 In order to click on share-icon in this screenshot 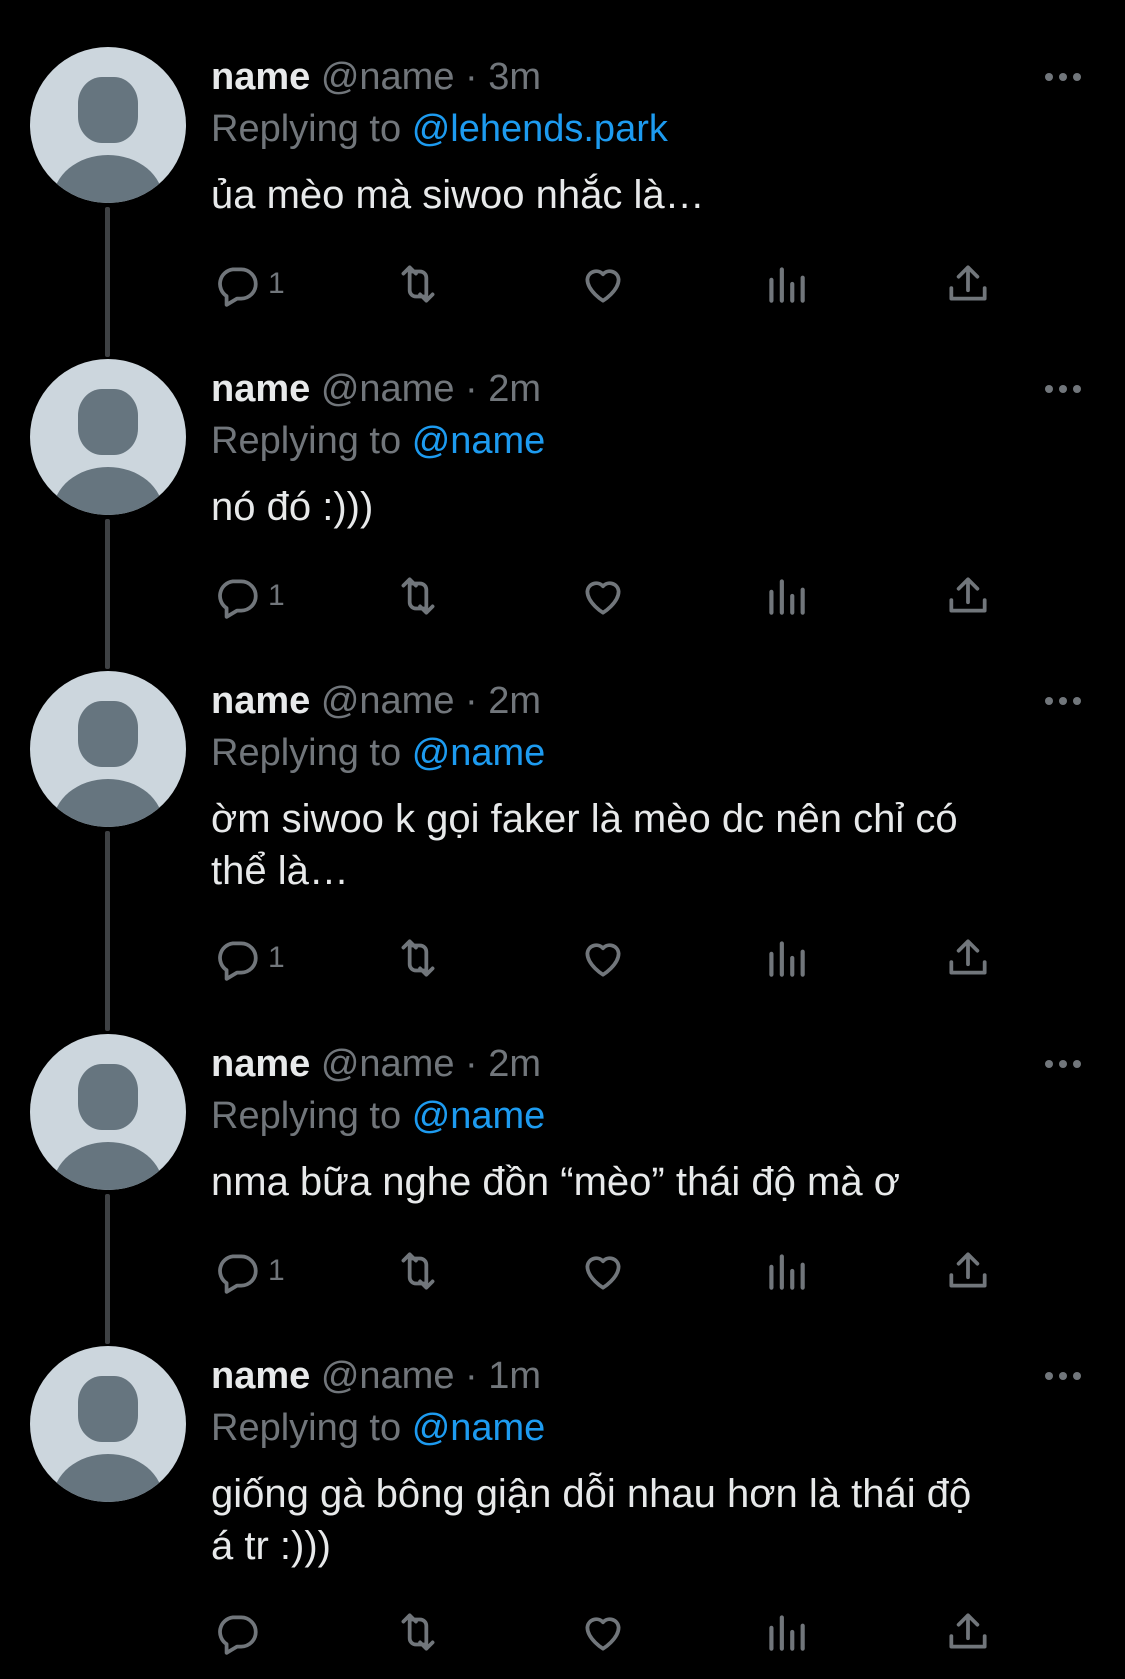, I will do `click(968, 1270)`.